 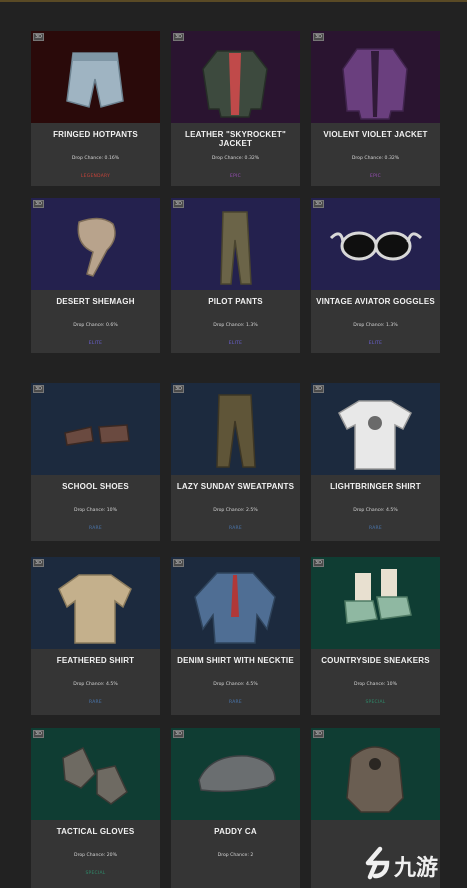 What do you see at coordinates (375, 660) in the screenshot?
I see `item-name: COUNTRYSIDE SNEAKERS` at bounding box center [375, 660].